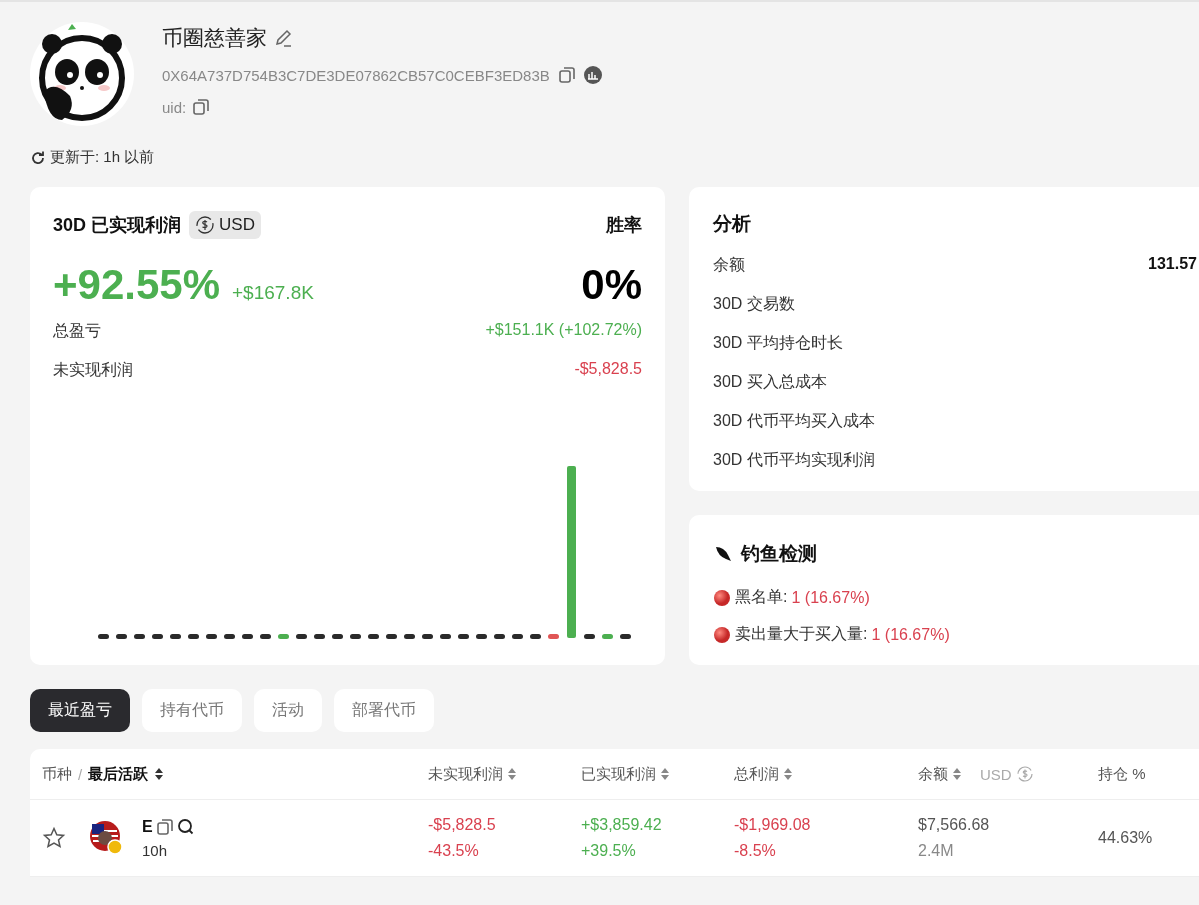 The height and width of the screenshot is (905, 1199). What do you see at coordinates (770, 382) in the screenshot?
I see `stat-label: 30D 买入总成本` at bounding box center [770, 382].